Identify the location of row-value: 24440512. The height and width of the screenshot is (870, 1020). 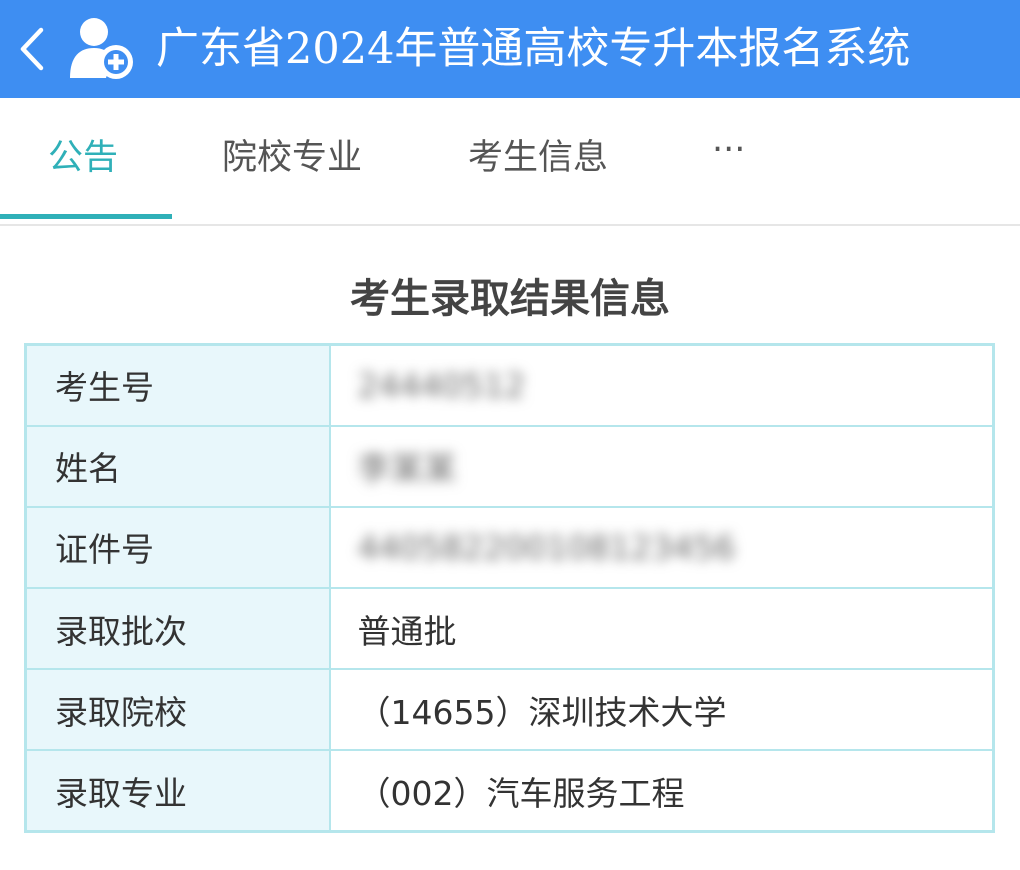
(661, 385).